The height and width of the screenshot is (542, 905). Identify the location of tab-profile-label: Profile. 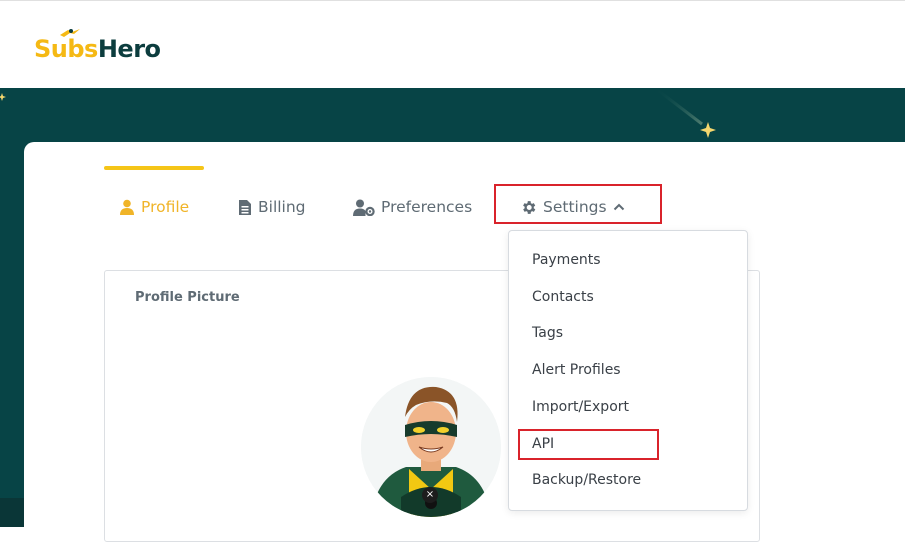
(165, 207).